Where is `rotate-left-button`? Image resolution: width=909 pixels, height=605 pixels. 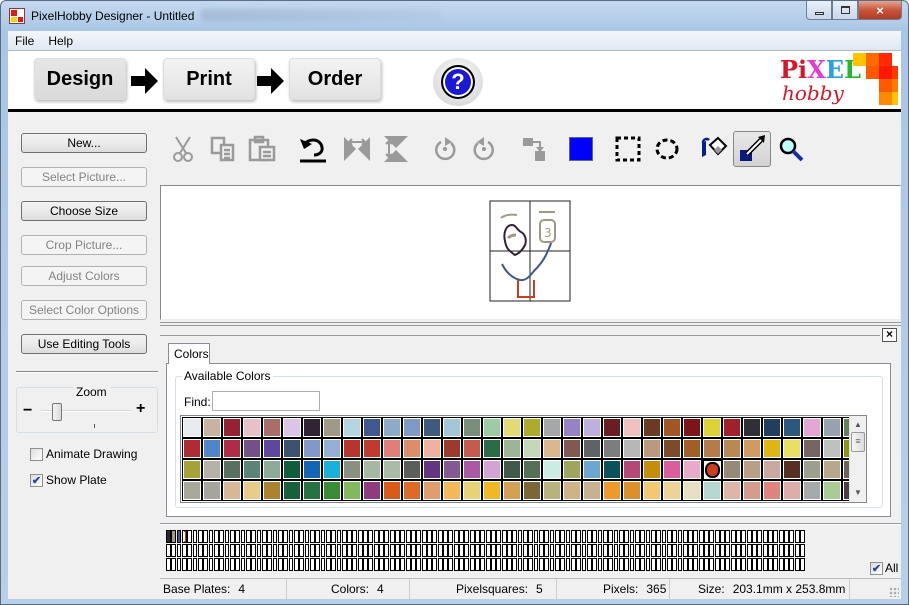 rotate-left-button is located at coordinates (484, 149).